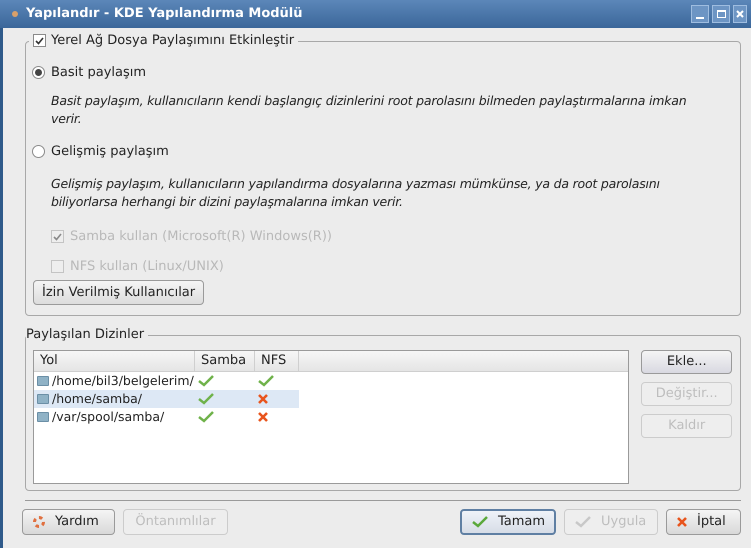 The width and height of the screenshot is (751, 548). I want to click on dialog-button: Yardım, so click(68, 522).